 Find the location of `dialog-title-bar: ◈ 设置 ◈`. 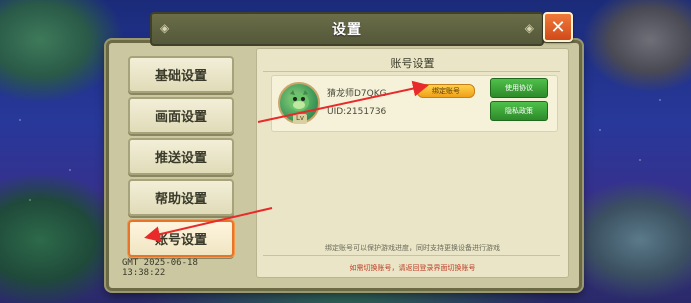

dialog-title-bar: ◈ 设置 ◈ is located at coordinates (347, 29).